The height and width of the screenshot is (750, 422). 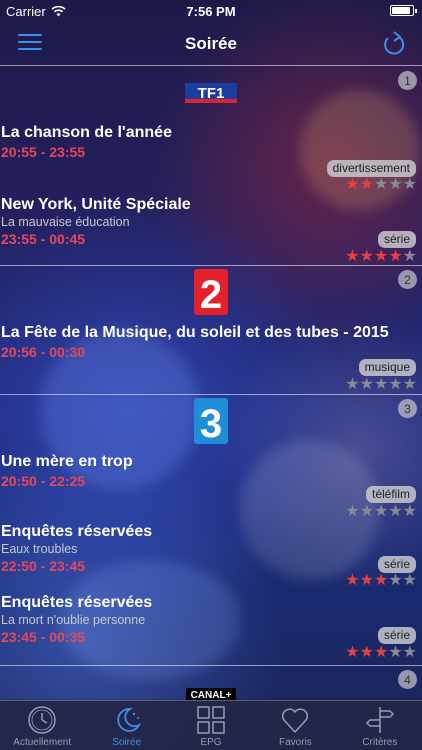 I want to click on program-time: 23:55 - 00:45, so click(x=43, y=239).